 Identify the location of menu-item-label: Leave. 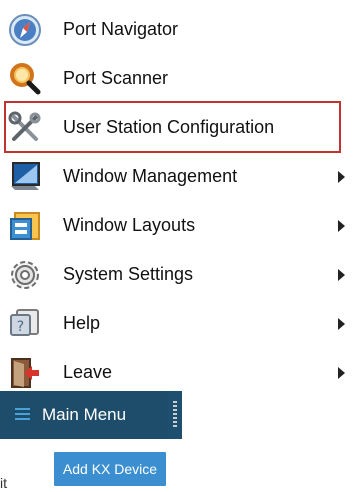
(88, 372).